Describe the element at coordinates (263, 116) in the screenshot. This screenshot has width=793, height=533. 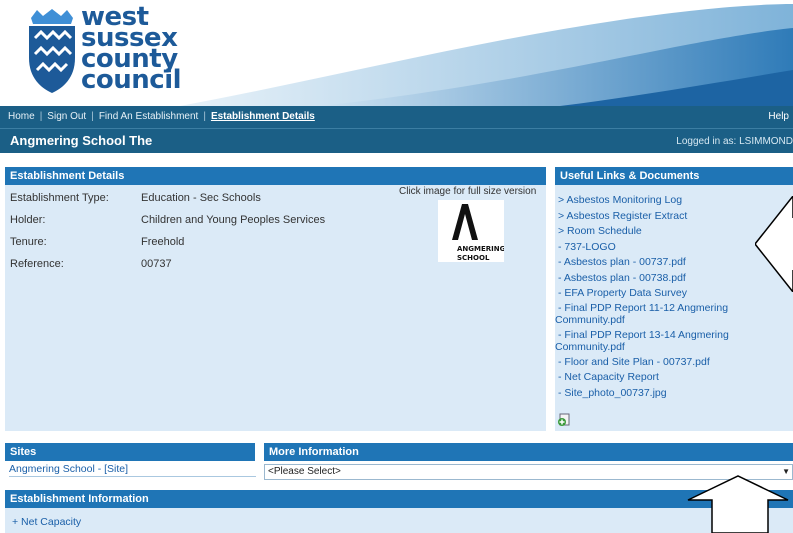
I see `nav-establishment-details-link: Establishment Details` at that location.